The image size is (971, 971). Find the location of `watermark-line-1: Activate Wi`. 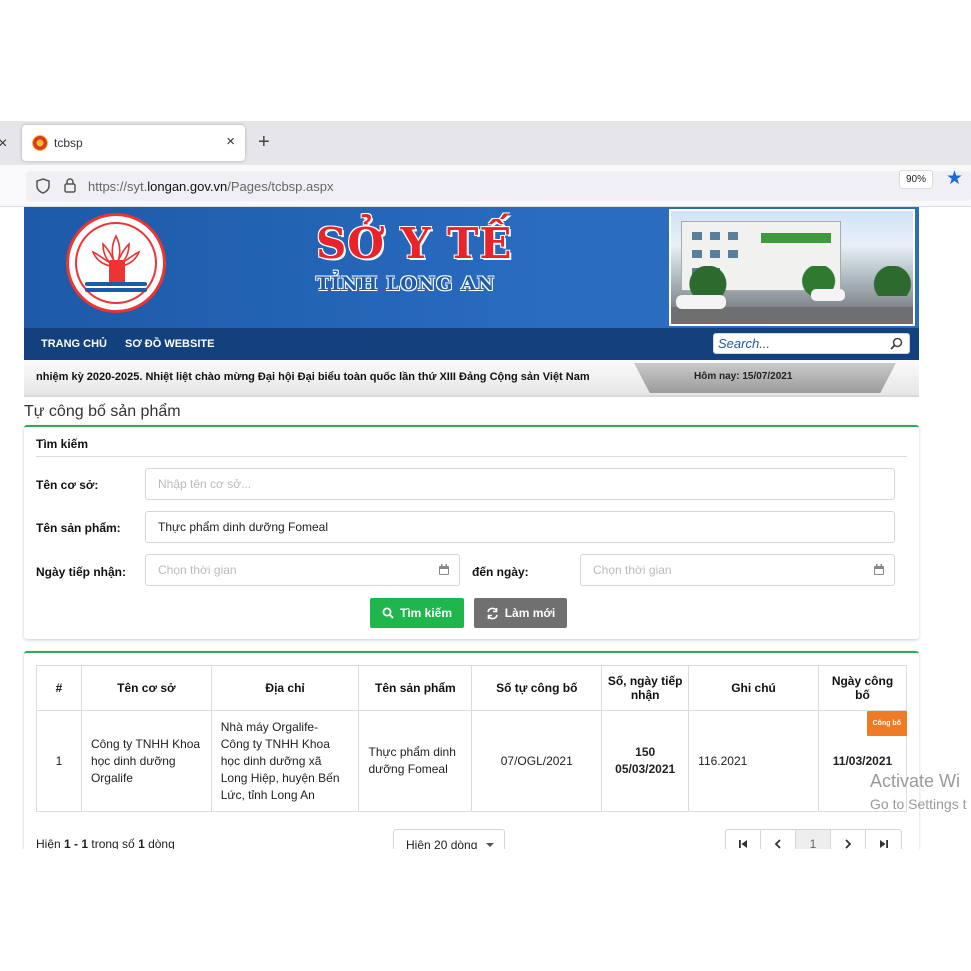

watermark-line-1: Activate Wi is located at coordinates (915, 781).